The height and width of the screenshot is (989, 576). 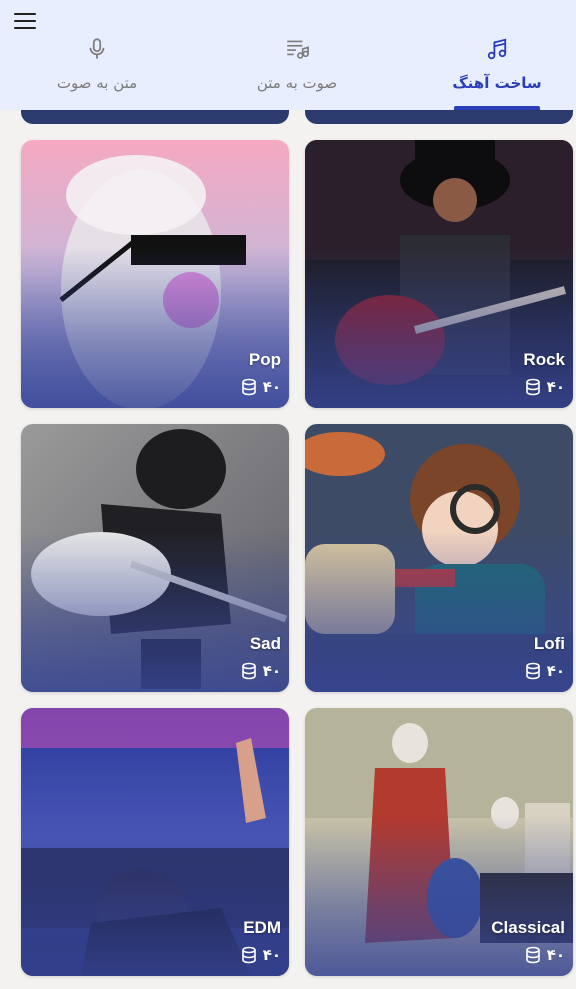 I want to click on playlist-music-icon, so click(x=298, y=49).